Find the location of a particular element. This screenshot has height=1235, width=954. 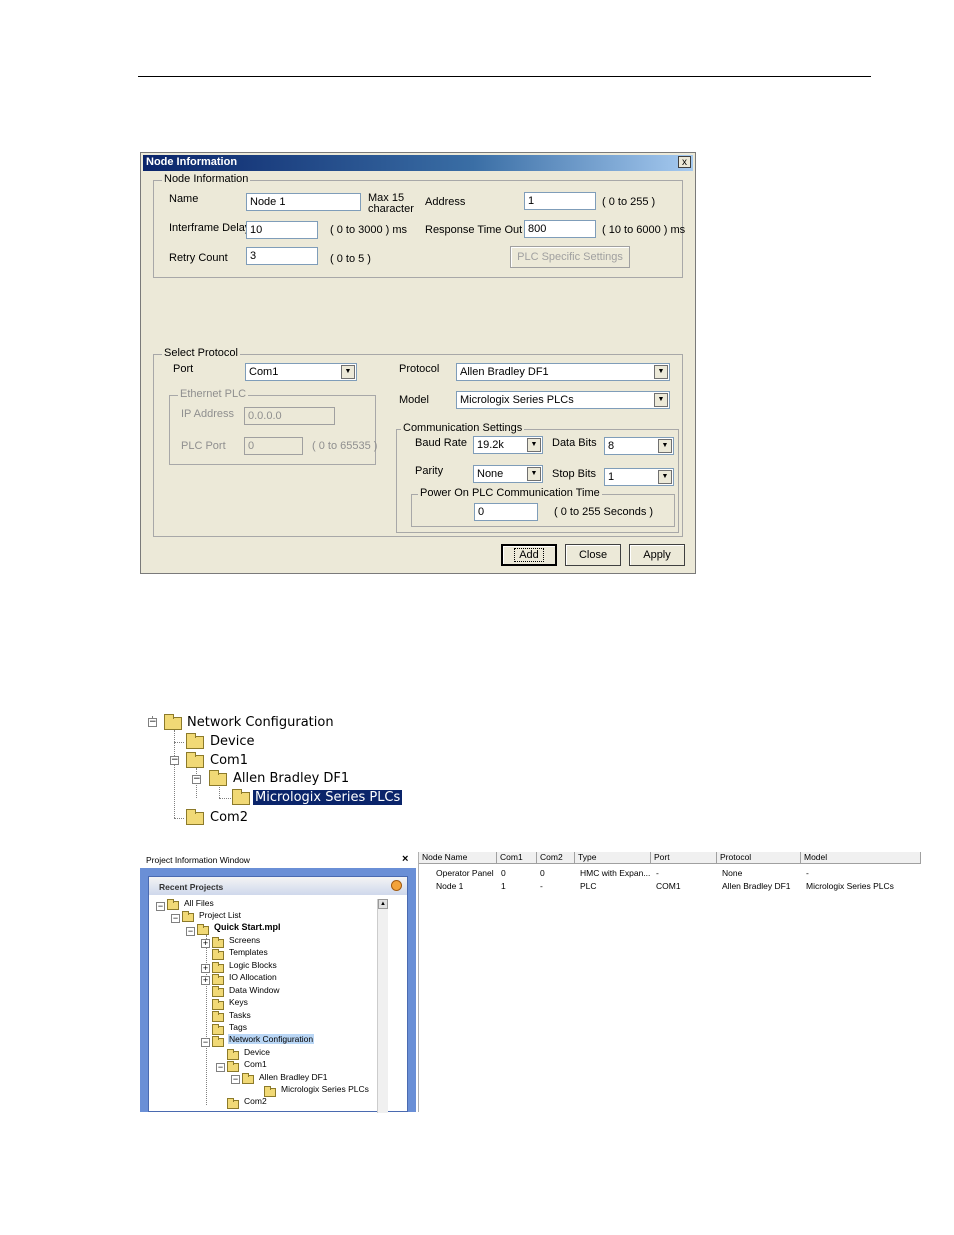

name-hint: Max 15 character is located at coordinates (391, 203).